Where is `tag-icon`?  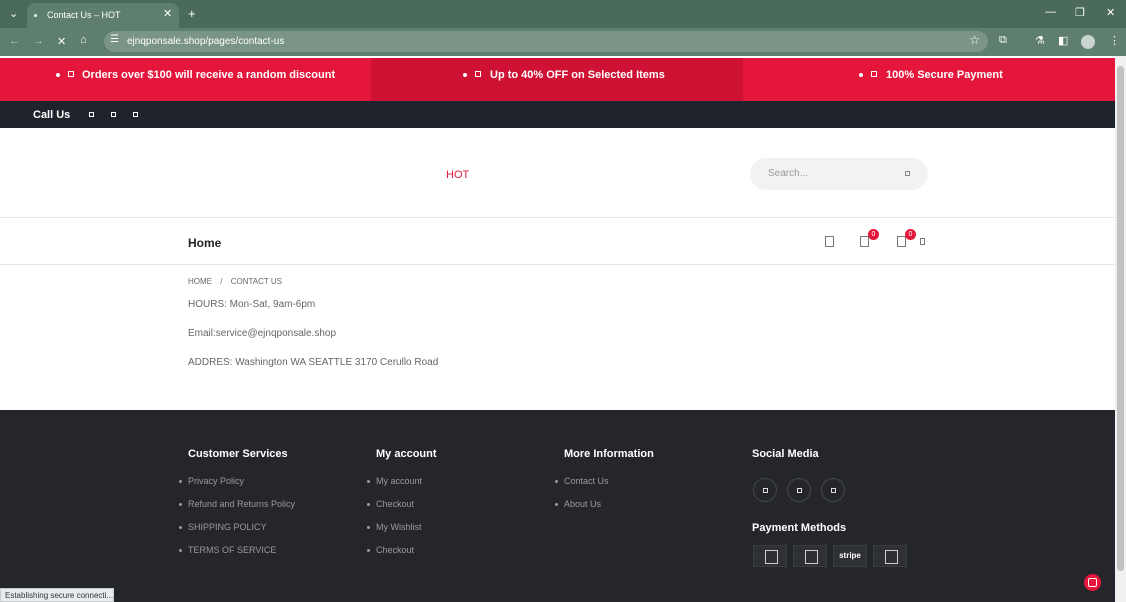 tag-icon is located at coordinates (478, 74).